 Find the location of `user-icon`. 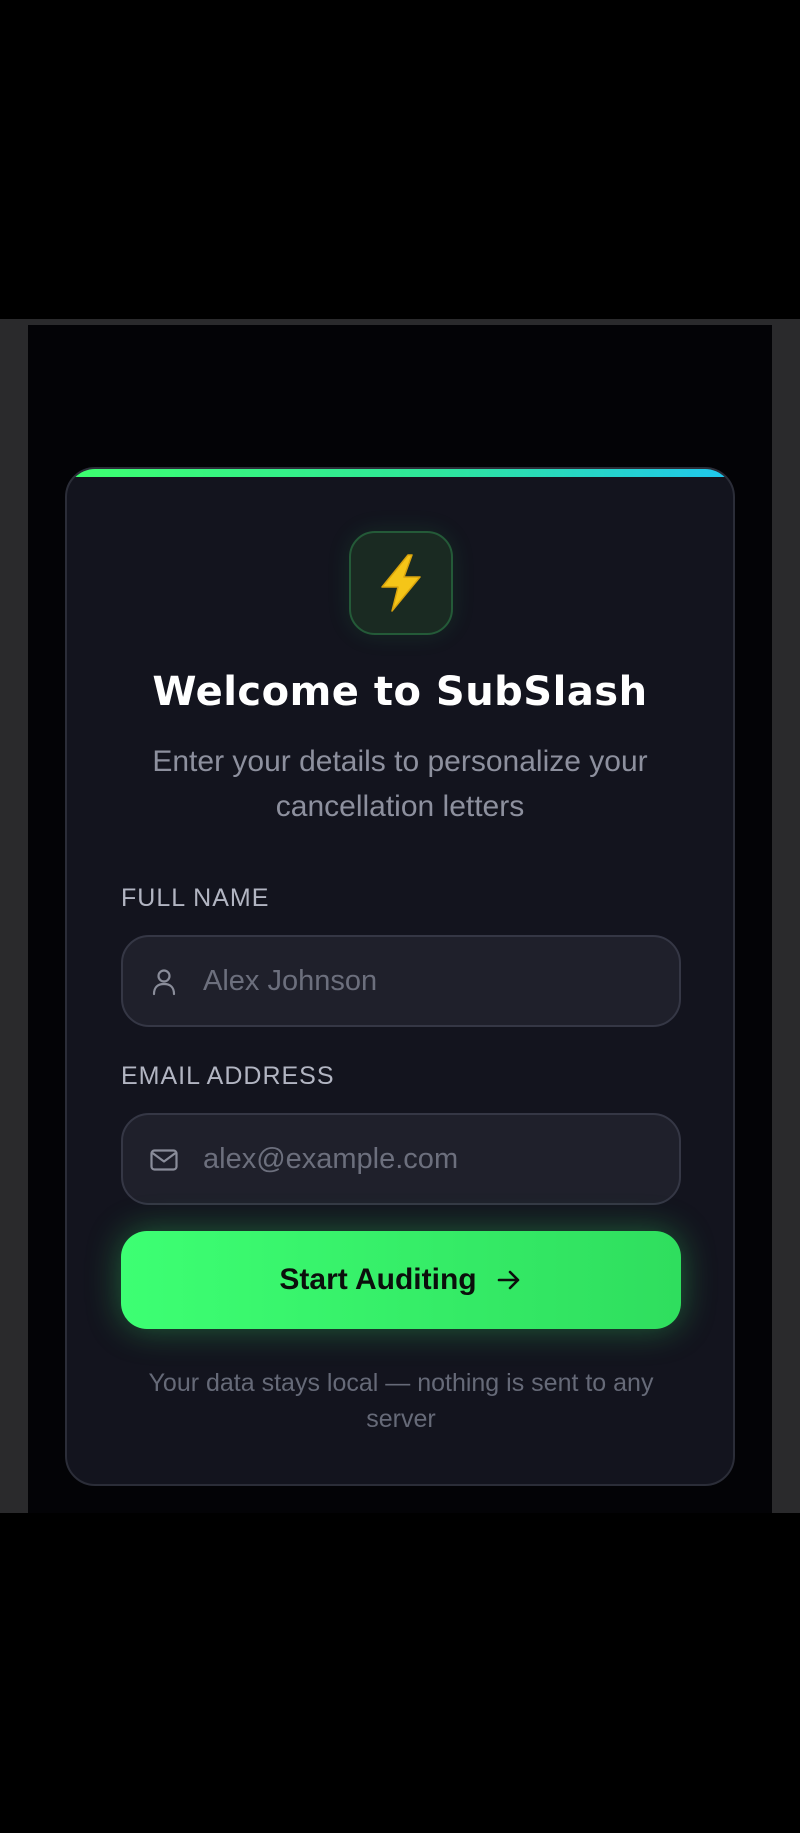

user-icon is located at coordinates (164, 982).